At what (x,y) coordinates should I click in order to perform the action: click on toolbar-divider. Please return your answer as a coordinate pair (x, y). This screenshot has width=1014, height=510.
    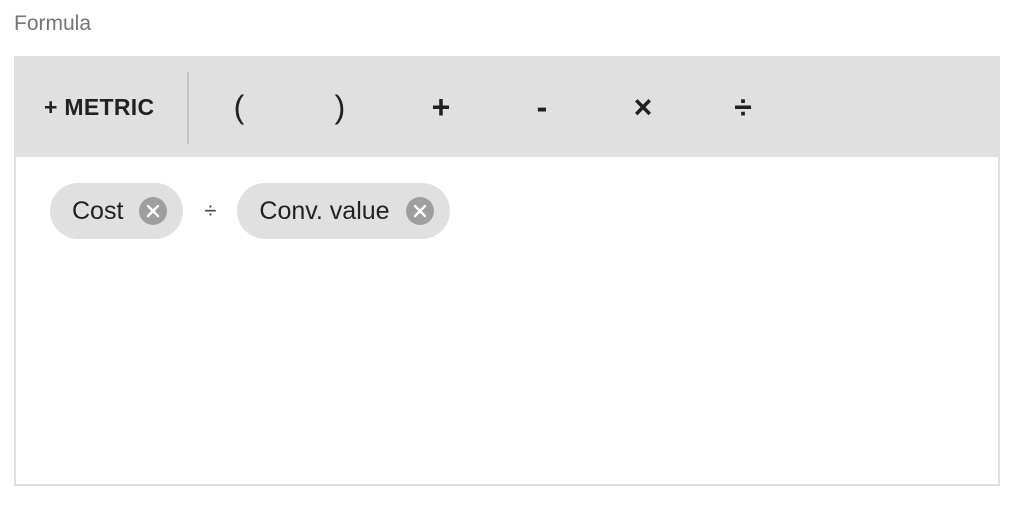
    Looking at the image, I should click on (188, 108).